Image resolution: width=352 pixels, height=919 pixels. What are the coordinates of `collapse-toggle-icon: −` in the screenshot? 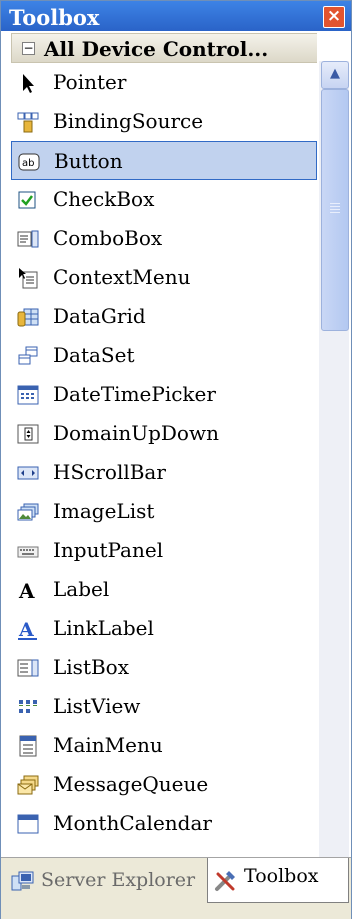 It's located at (28, 48).